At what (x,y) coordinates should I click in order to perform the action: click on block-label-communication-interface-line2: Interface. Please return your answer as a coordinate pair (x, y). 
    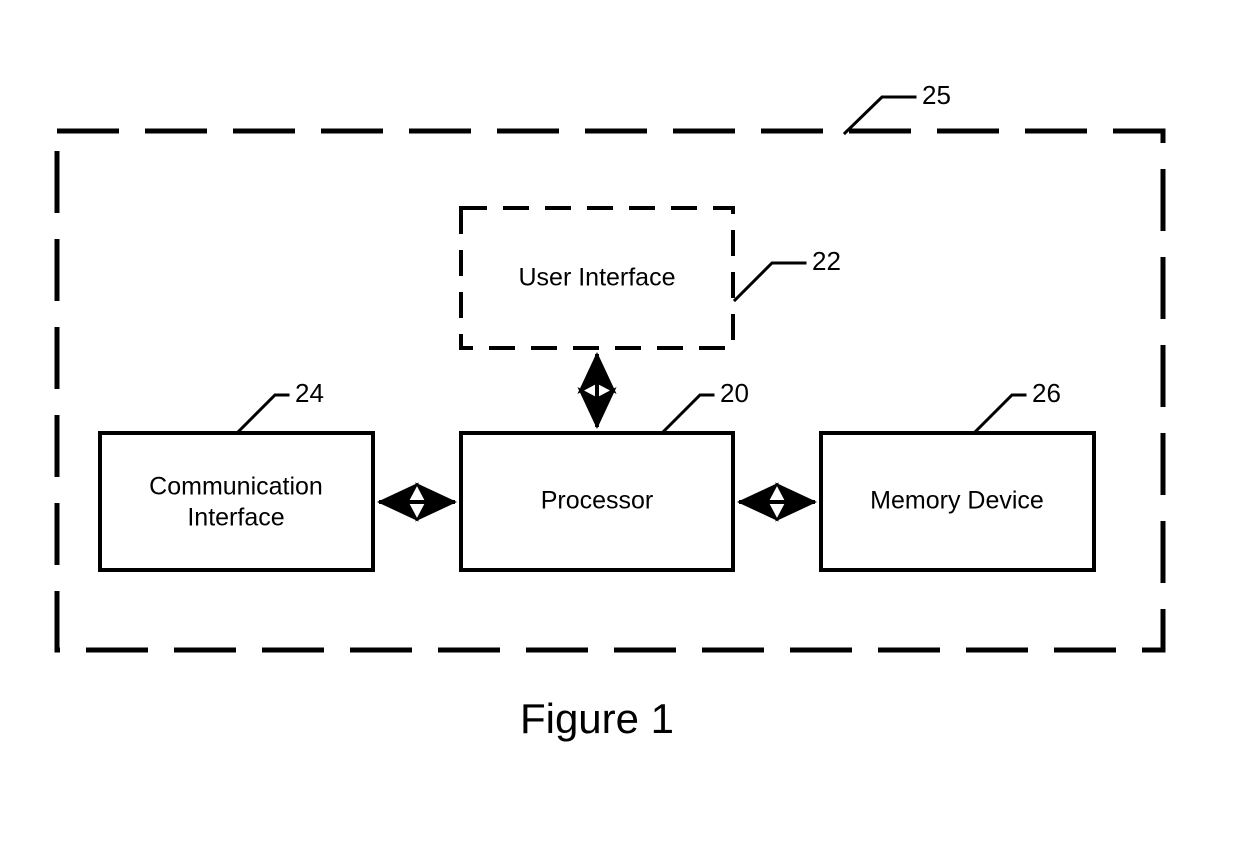
    Looking at the image, I should click on (235, 518).